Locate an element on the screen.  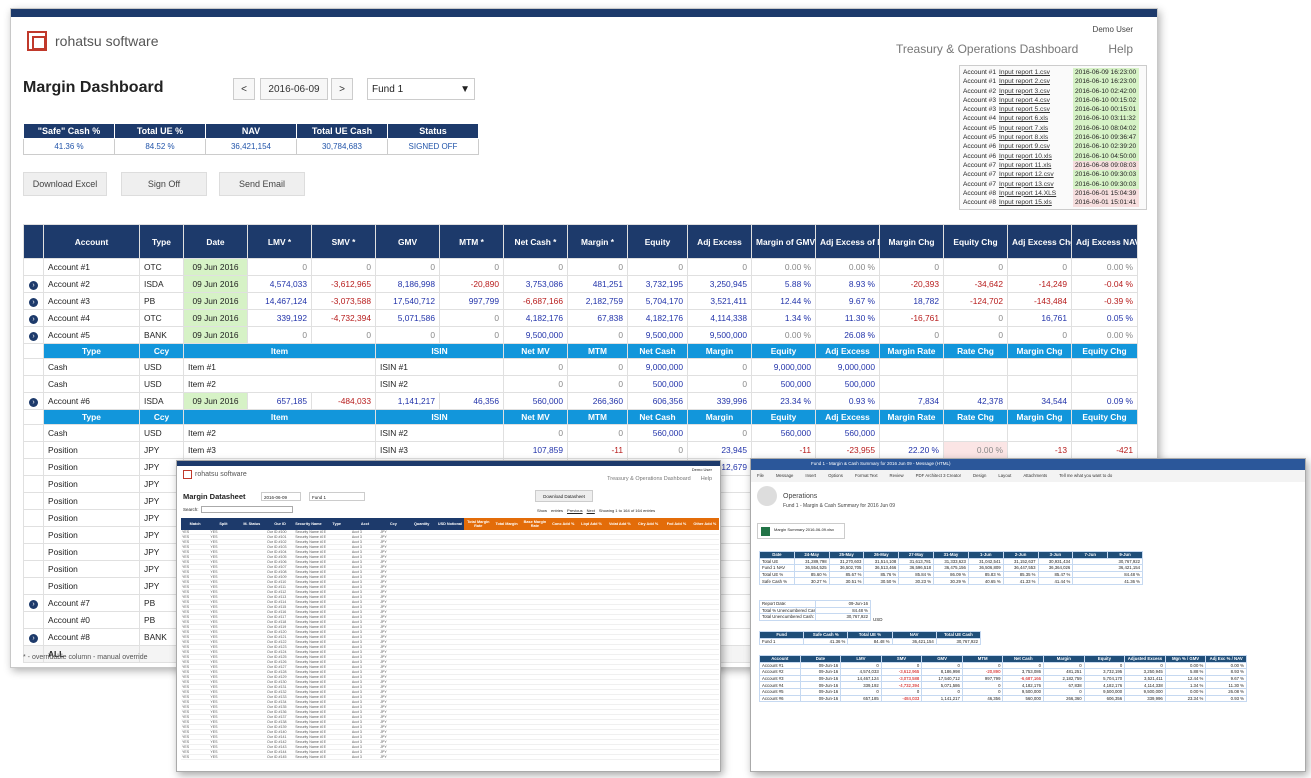
ribbon-tab: Attachments is located at coordinates (1035, 476).